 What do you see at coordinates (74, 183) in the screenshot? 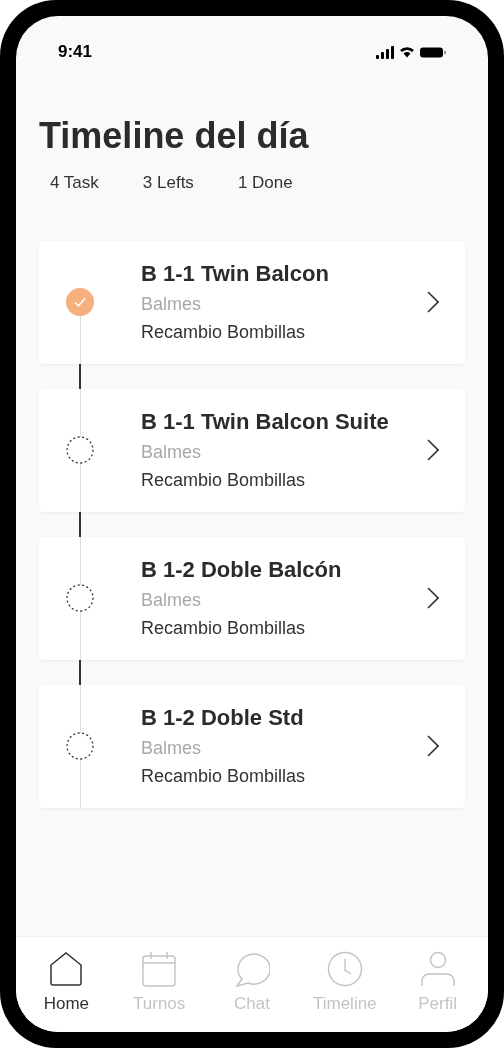
I see `task-stat: 4 Task` at bounding box center [74, 183].